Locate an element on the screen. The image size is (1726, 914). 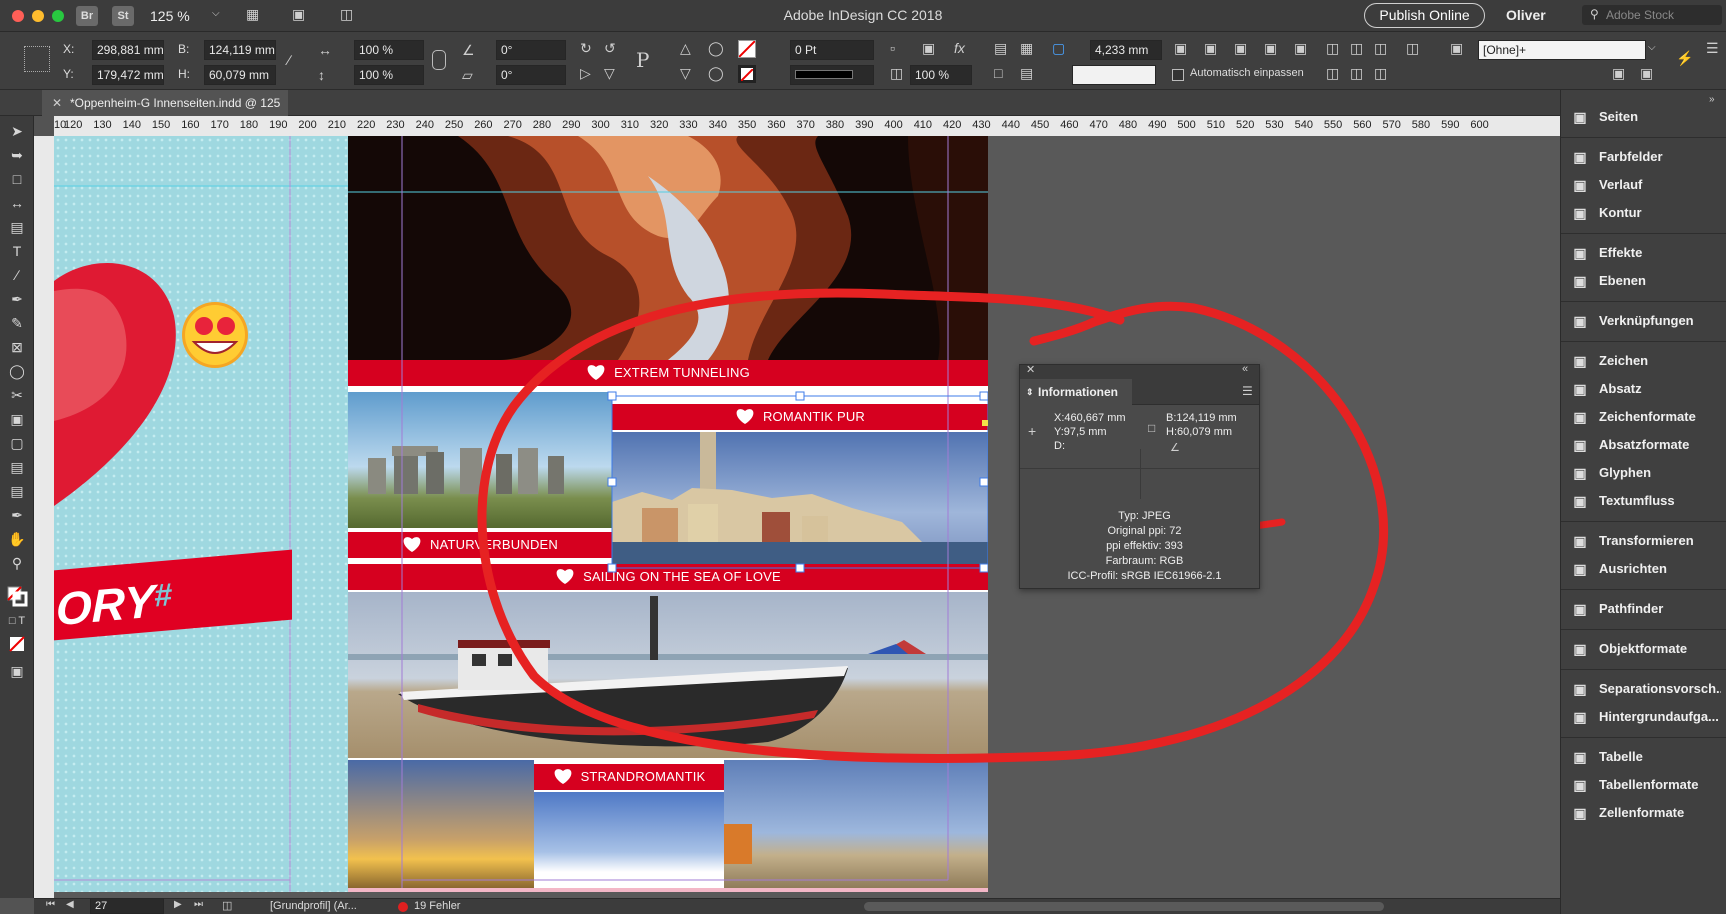
panel-item-pages: ▣ Seiten is located at coordinates (1646, 117).